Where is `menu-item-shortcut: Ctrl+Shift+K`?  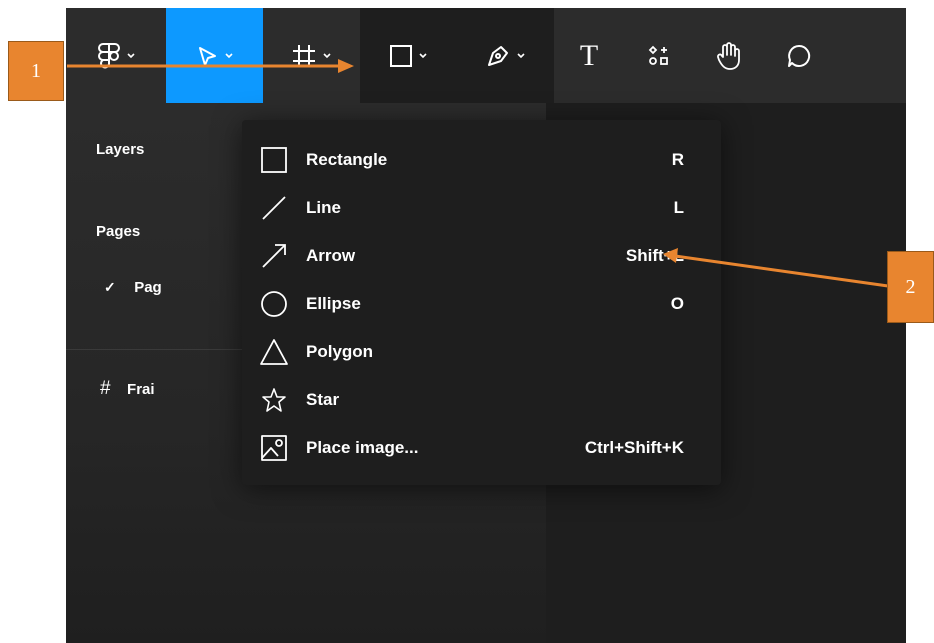
menu-item-shortcut: Ctrl+Shift+K is located at coordinates (634, 447).